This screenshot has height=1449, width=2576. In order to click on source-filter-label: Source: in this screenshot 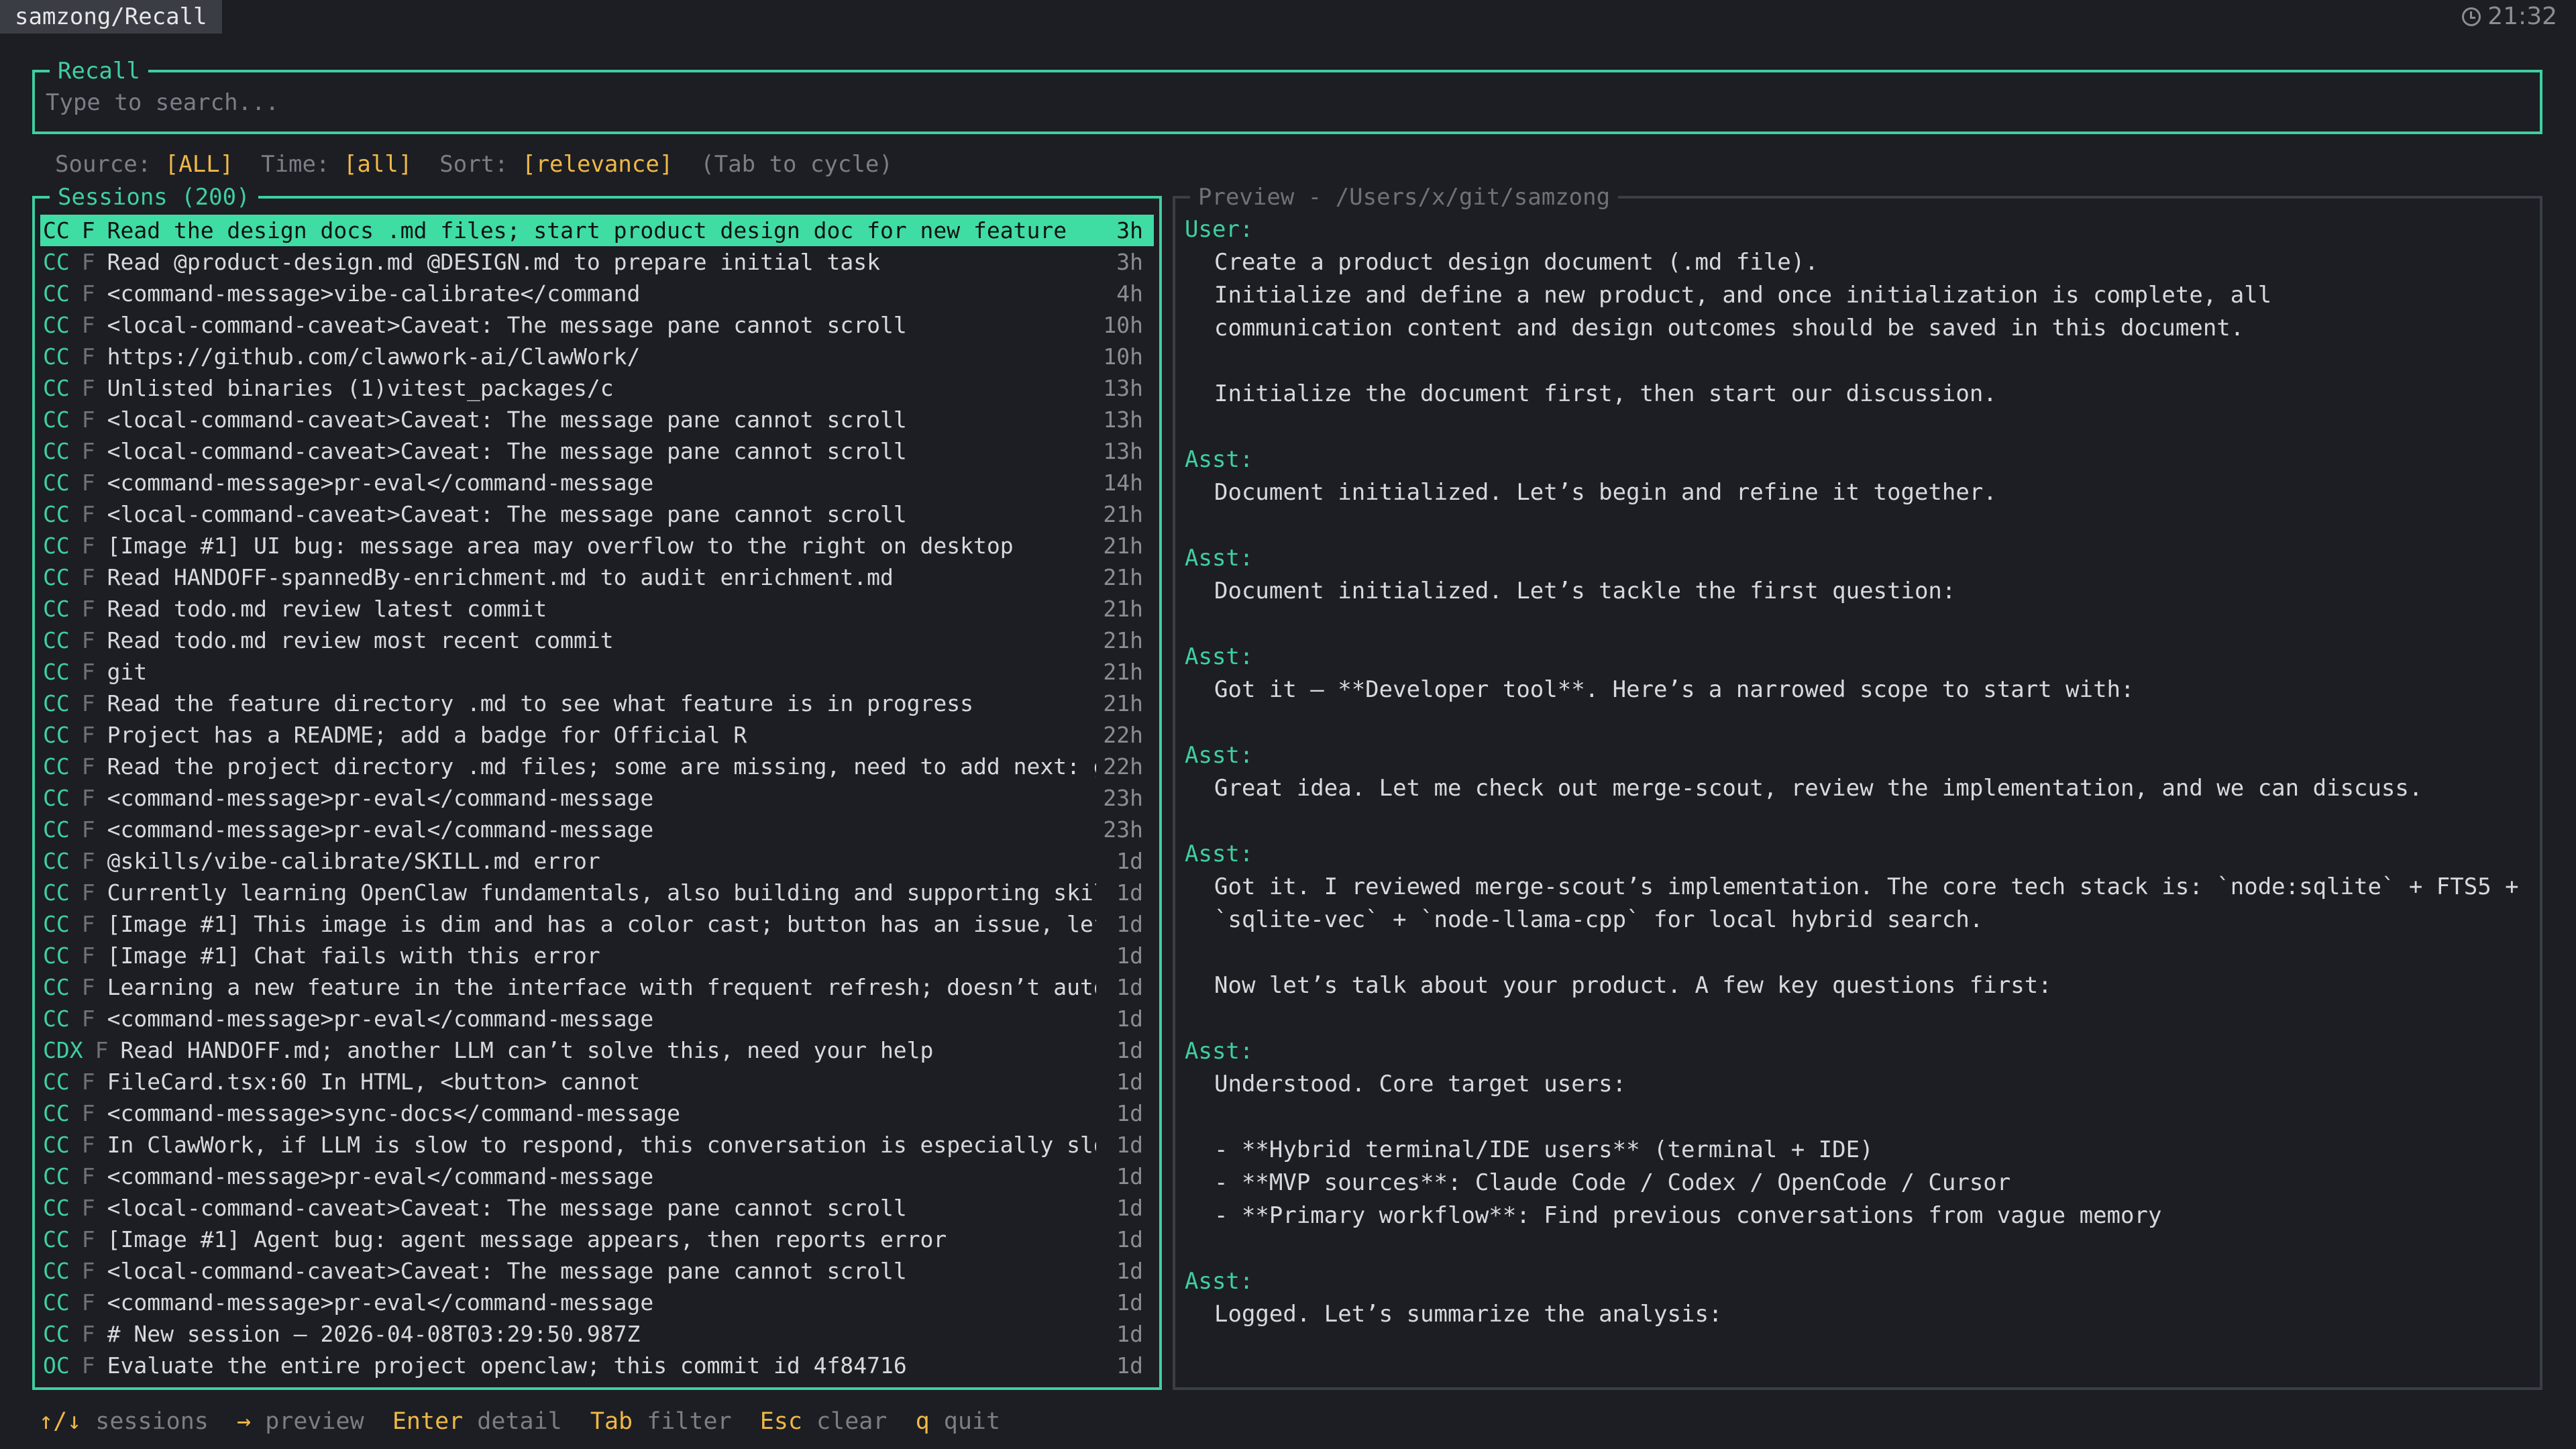, I will do `click(103, 164)`.